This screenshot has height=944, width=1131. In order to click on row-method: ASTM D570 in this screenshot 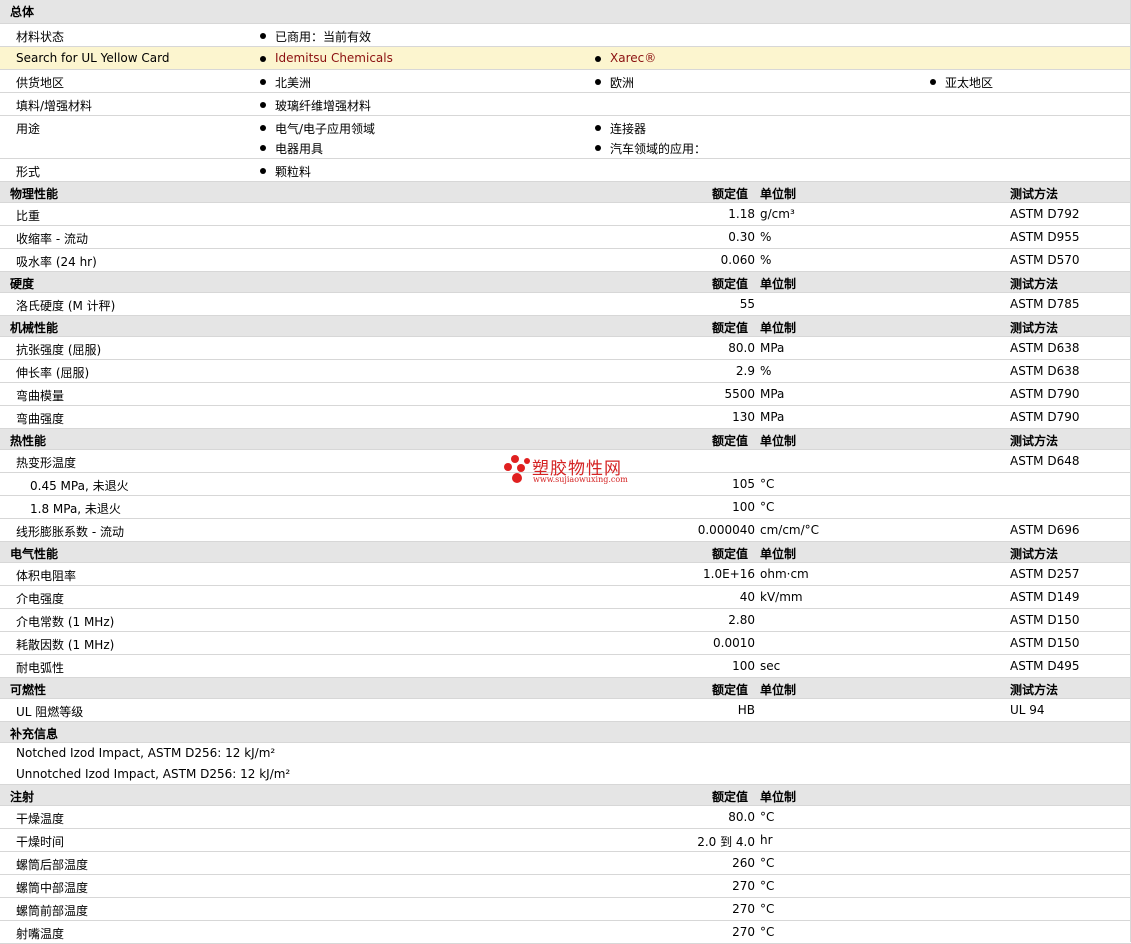, I will do `click(1045, 260)`.